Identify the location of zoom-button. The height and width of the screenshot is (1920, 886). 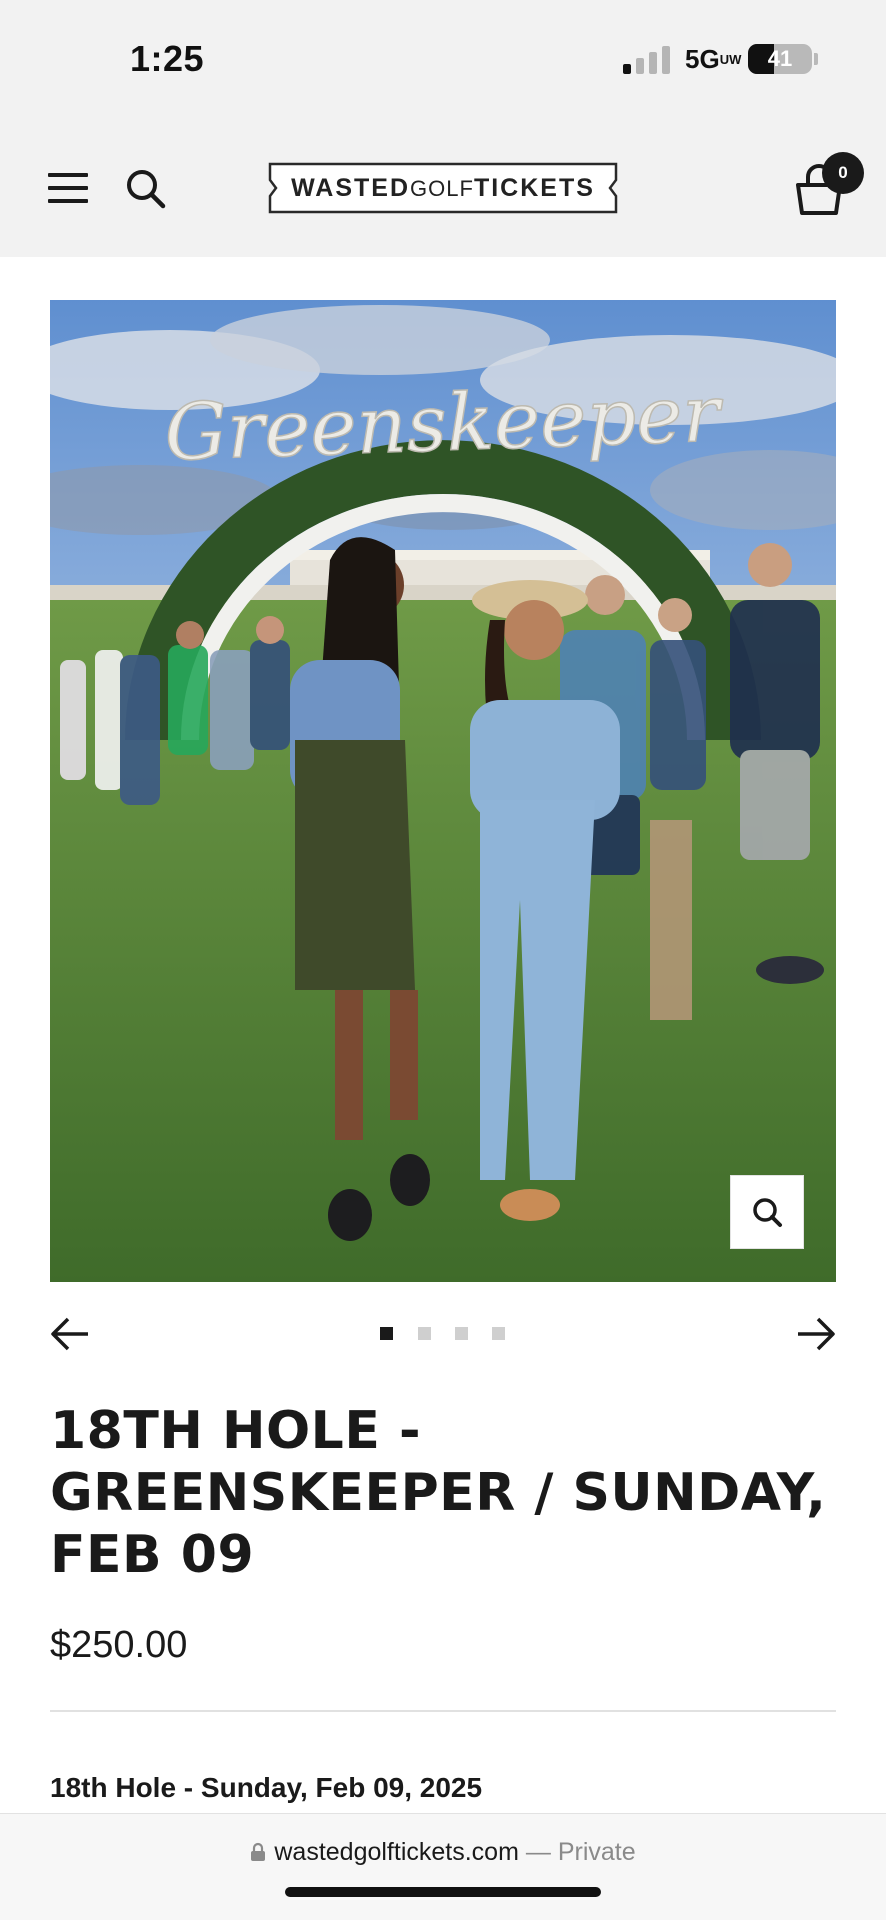
(767, 1212).